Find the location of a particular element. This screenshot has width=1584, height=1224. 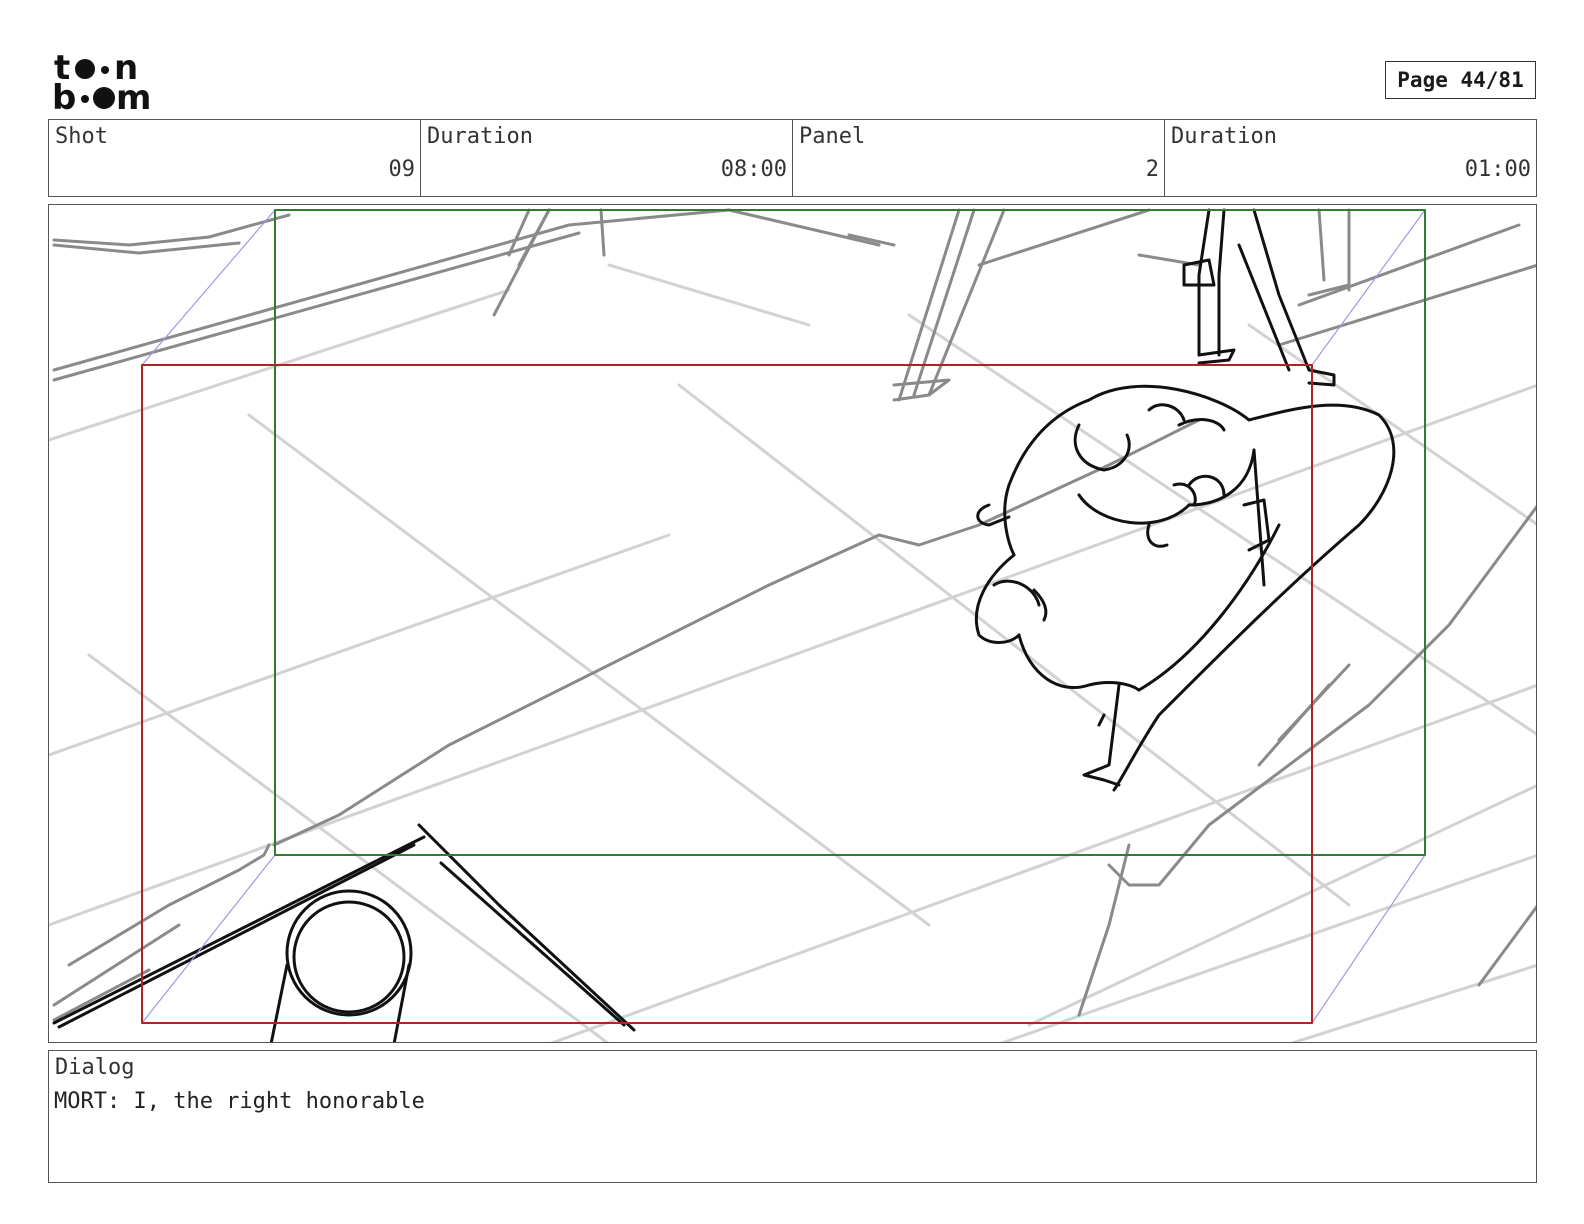

panel-value: 2 is located at coordinates (1152, 169).